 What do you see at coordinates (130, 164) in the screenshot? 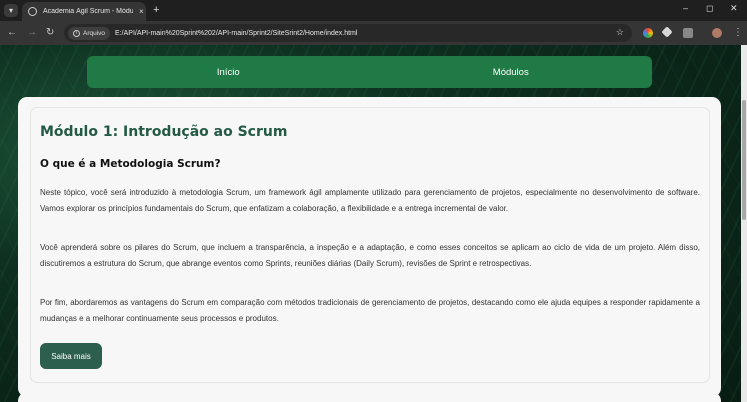
I see `module-subtitle: O que é a Metodologia Scrum?` at bounding box center [130, 164].